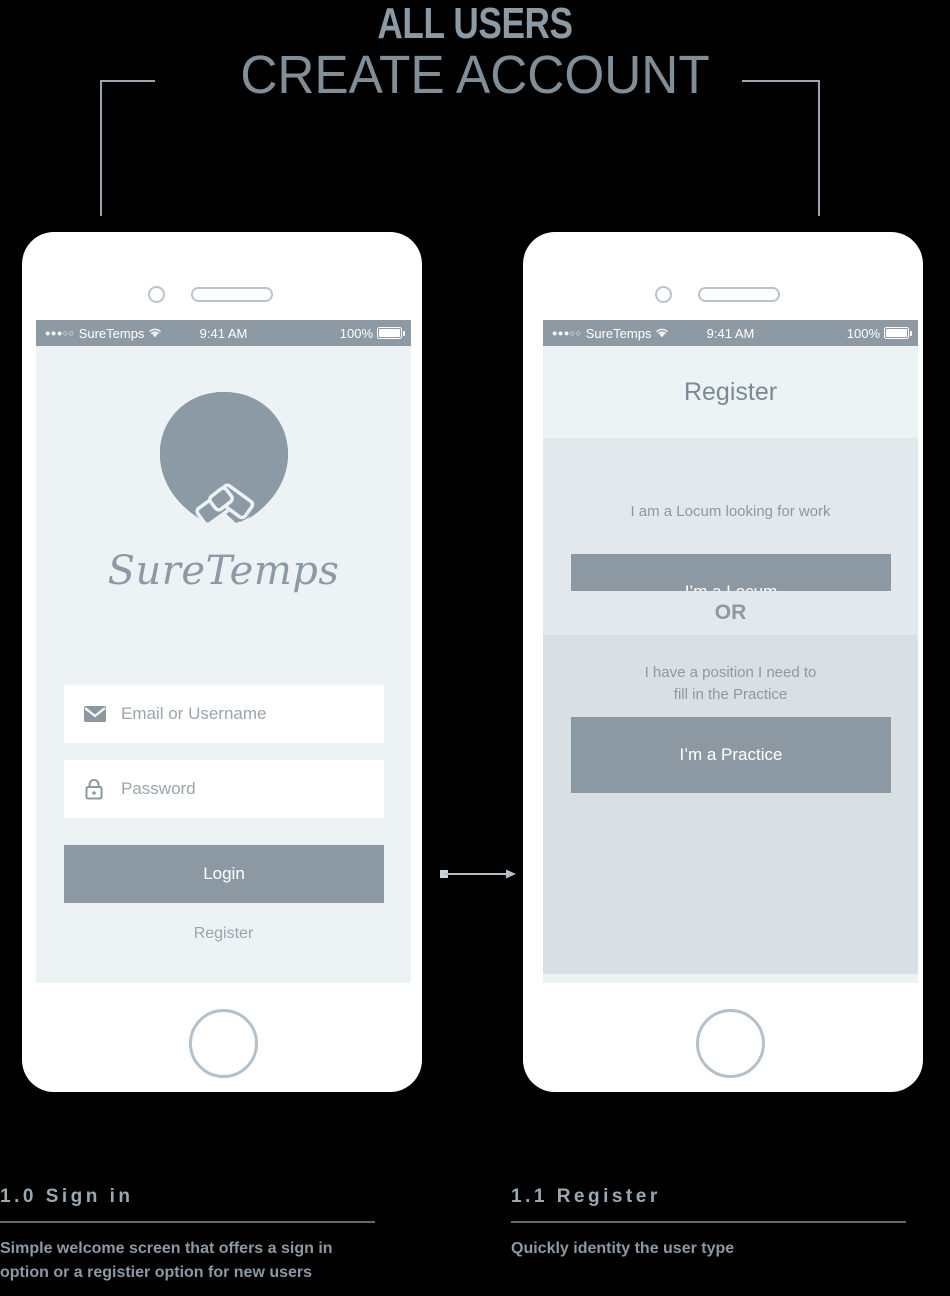  What do you see at coordinates (127, 81) in the screenshot?
I see `bracket-left-horizontal` at bounding box center [127, 81].